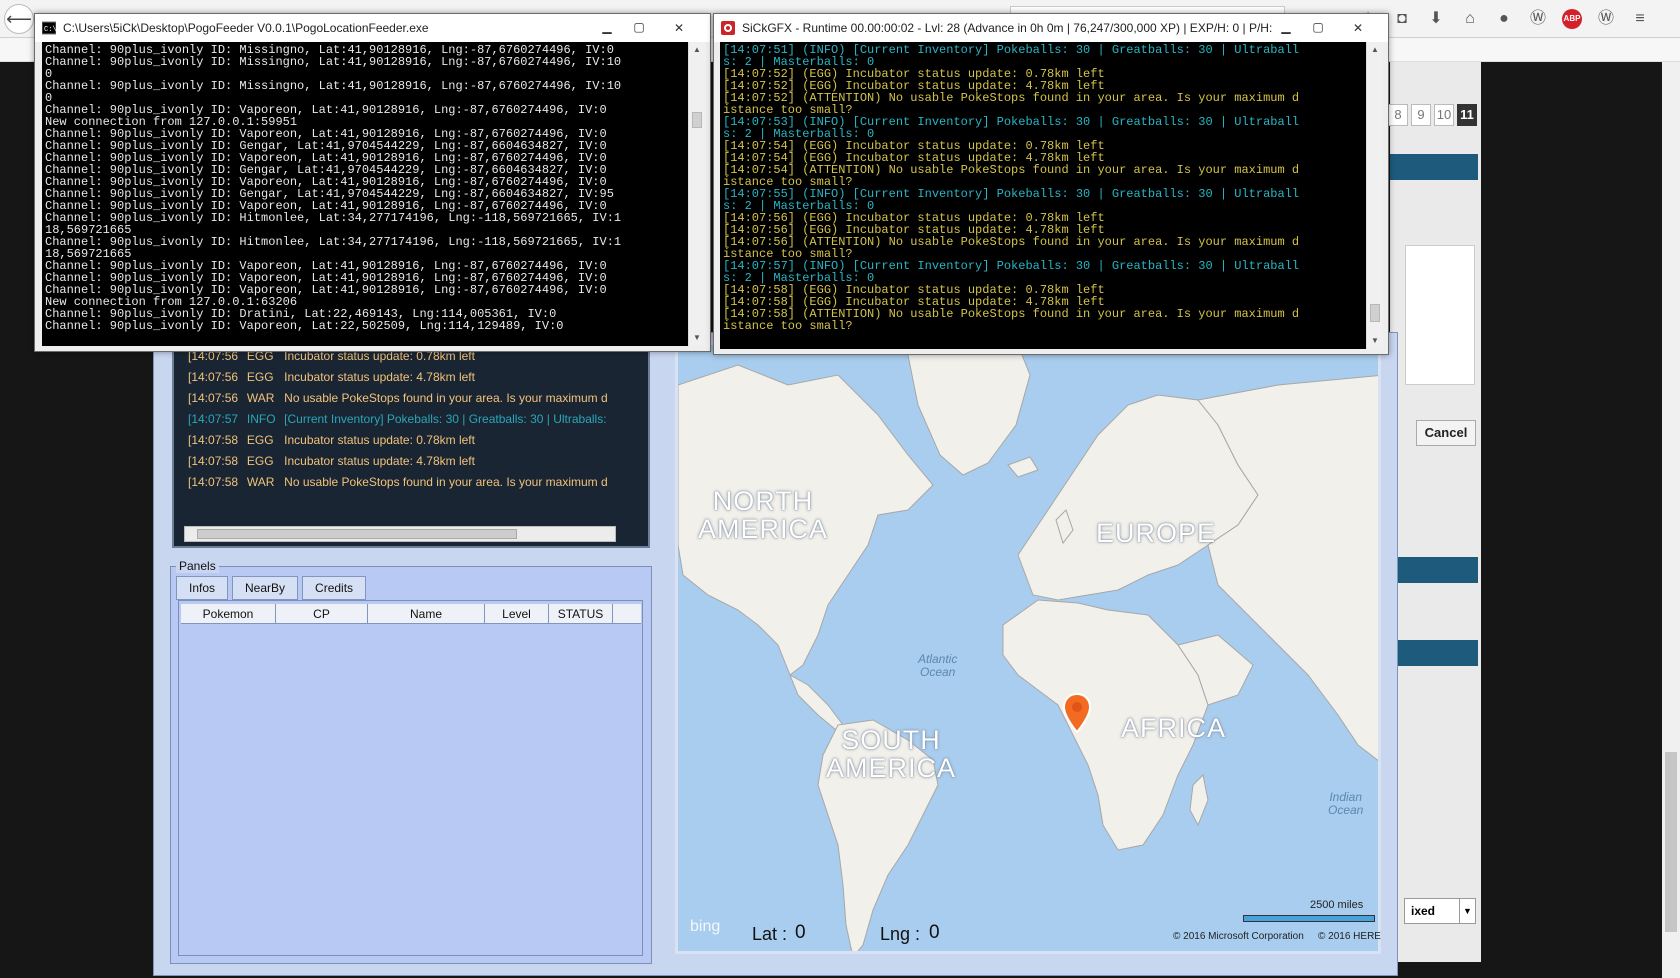 The image size is (1680, 978). I want to click on log-time: [14:07:57, so click(213, 419).